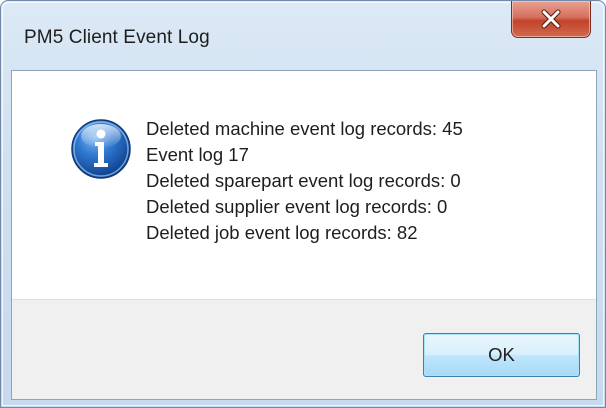  I want to click on message-line: Deleted supplier event log records: 0, so click(297, 206).